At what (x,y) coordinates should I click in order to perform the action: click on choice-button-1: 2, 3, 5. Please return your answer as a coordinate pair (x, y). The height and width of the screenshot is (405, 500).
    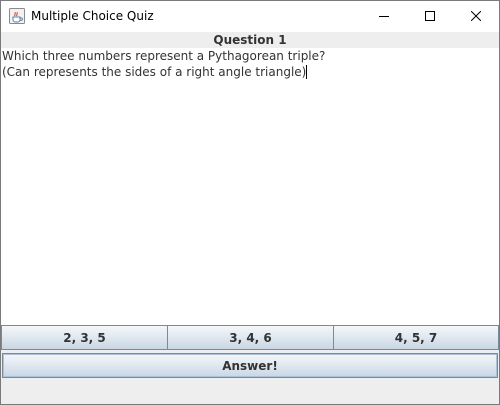
    Looking at the image, I should click on (84, 337).